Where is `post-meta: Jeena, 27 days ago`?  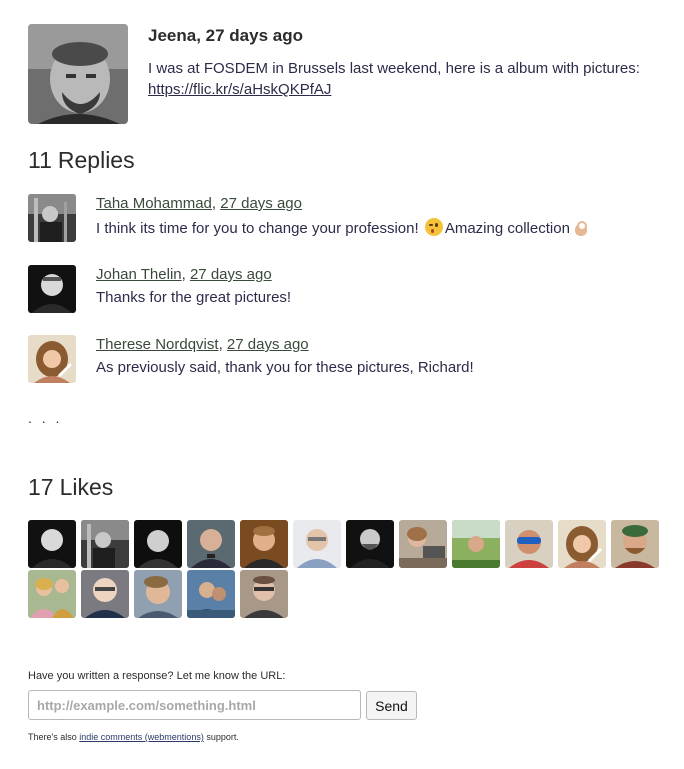 post-meta: Jeena, 27 days ago is located at coordinates (225, 36).